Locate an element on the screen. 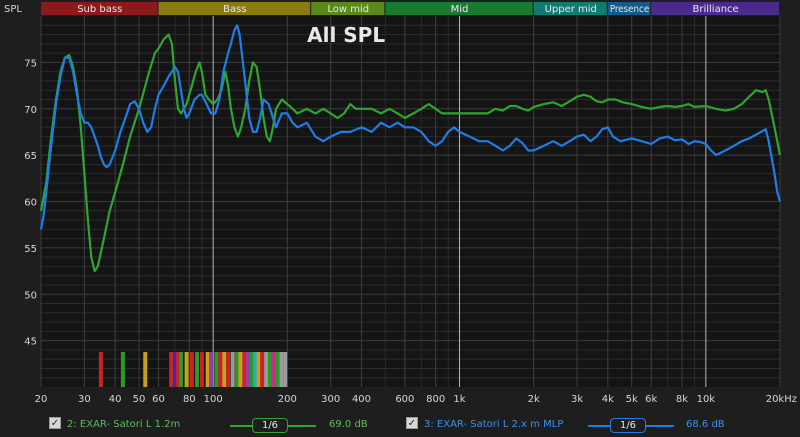 The height and width of the screenshot is (437, 800). x-tick-label: 80 is located at coordinates (189, 399).